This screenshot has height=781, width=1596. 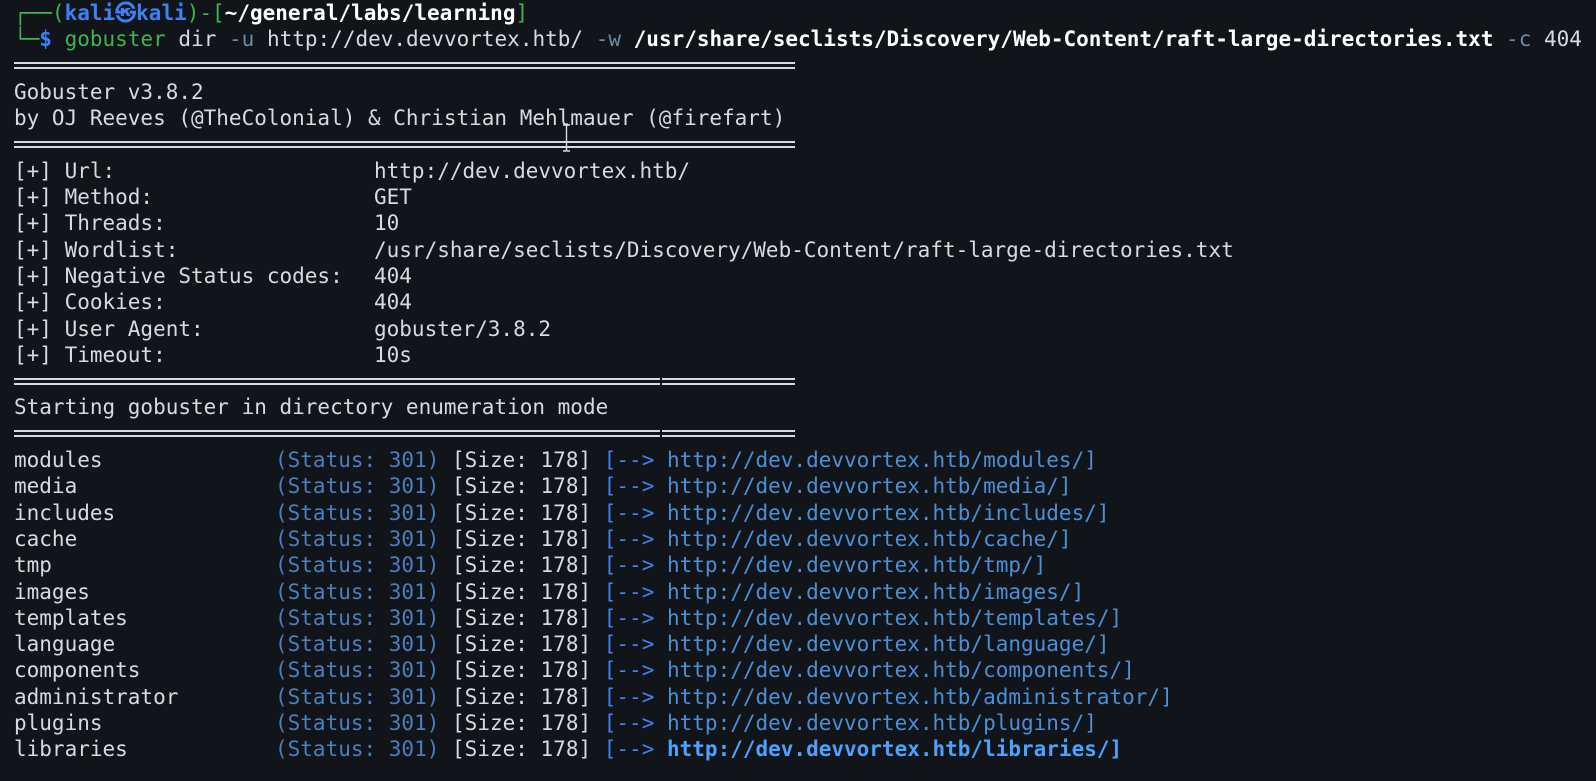 I want to click on command-binary: gobuster, so click(x=115, y=39).